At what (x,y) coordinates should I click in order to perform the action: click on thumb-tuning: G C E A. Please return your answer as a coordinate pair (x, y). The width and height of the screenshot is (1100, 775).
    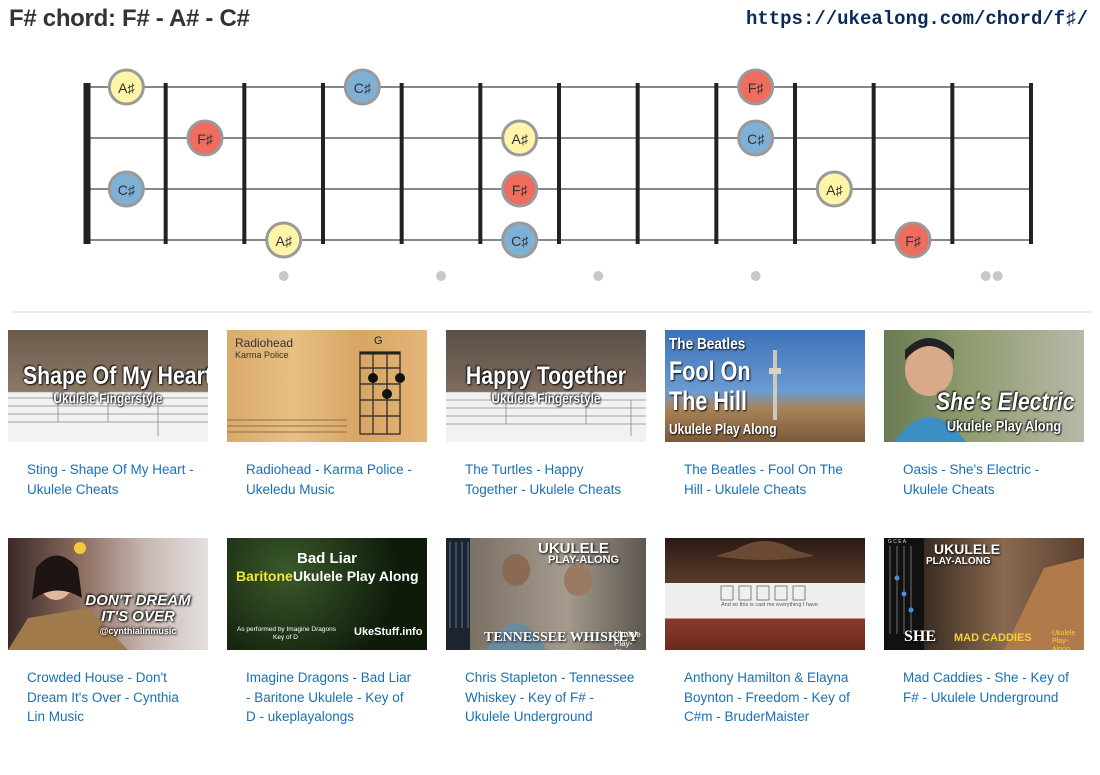
    Looking at the image, I should click on (897, 542).